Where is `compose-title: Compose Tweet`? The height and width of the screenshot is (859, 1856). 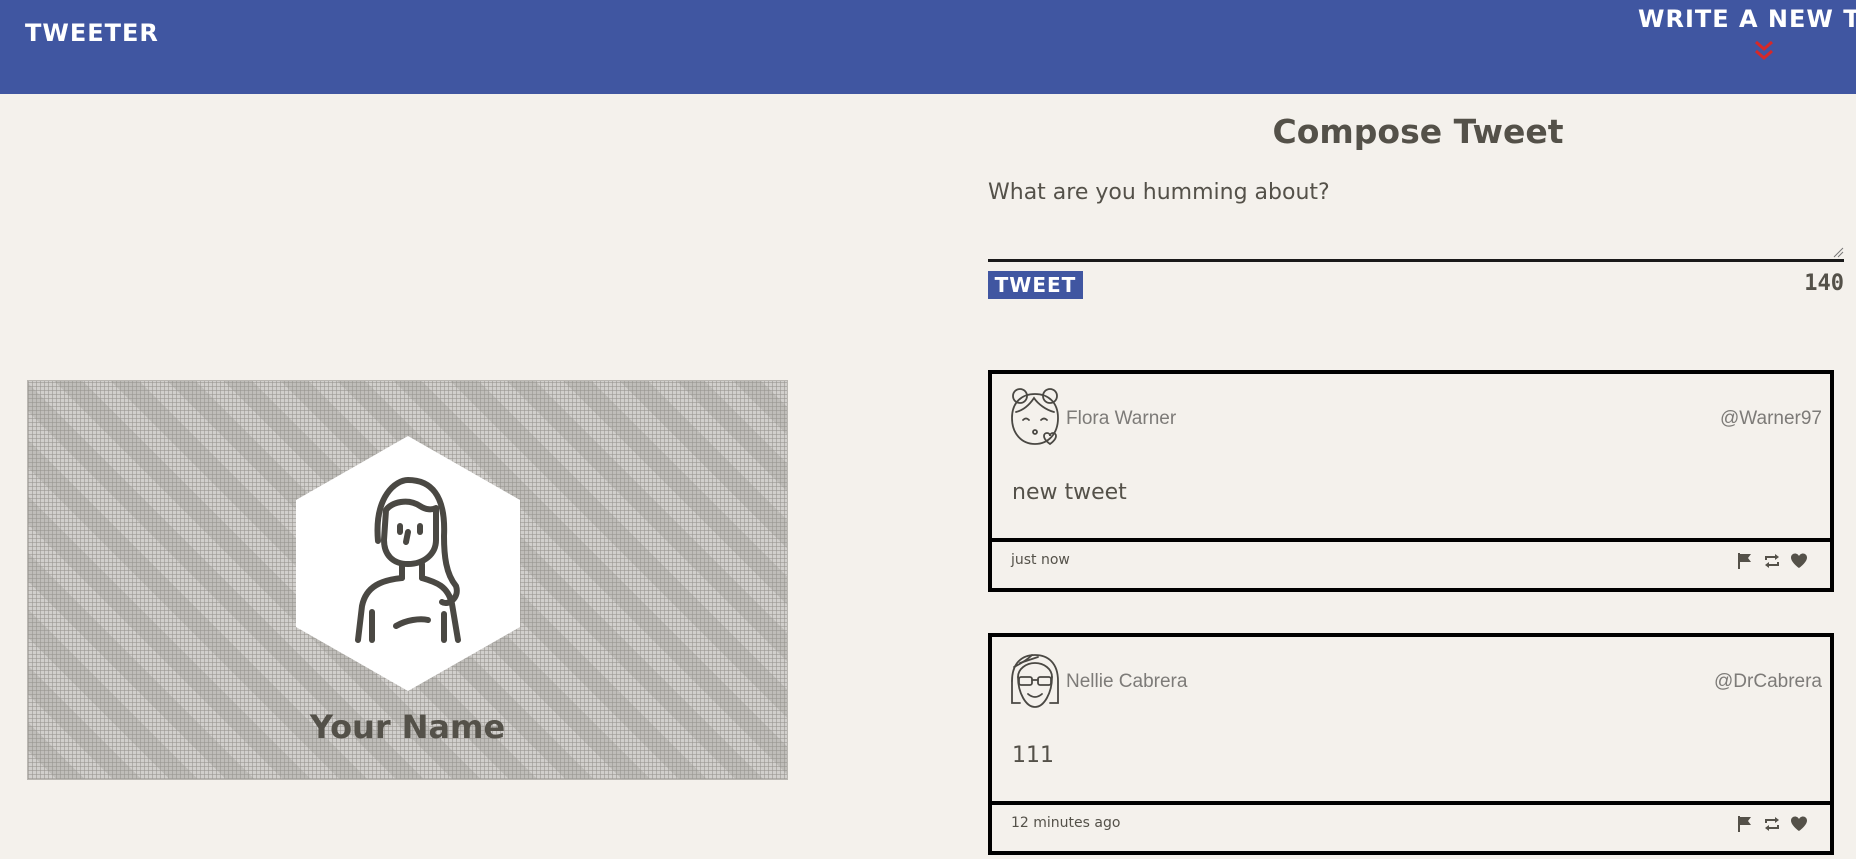
compose-title: Compose Tweet is located at coordinates (1418, 131).